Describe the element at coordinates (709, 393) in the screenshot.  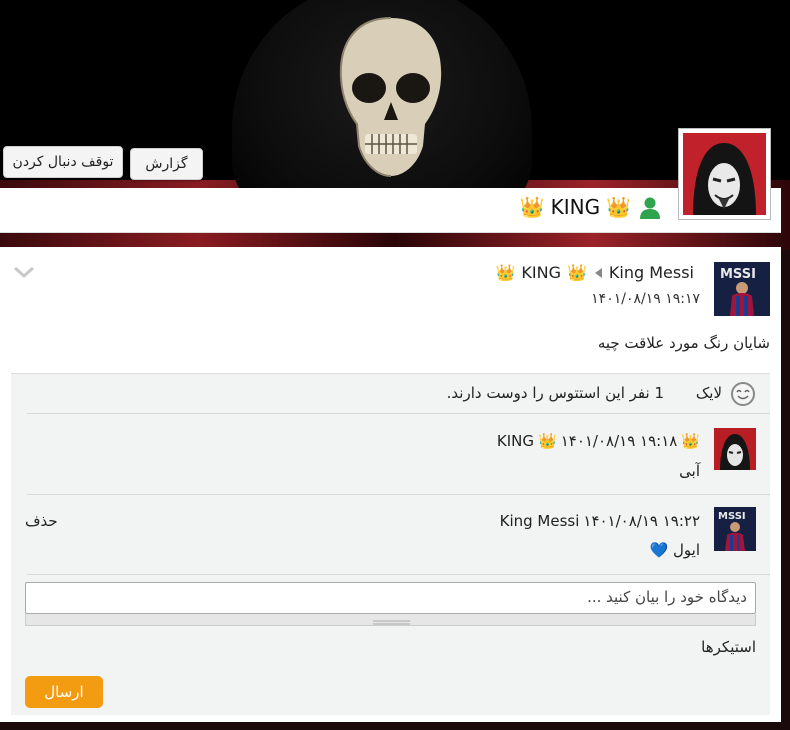
I see `like-button: لایک` at that location.